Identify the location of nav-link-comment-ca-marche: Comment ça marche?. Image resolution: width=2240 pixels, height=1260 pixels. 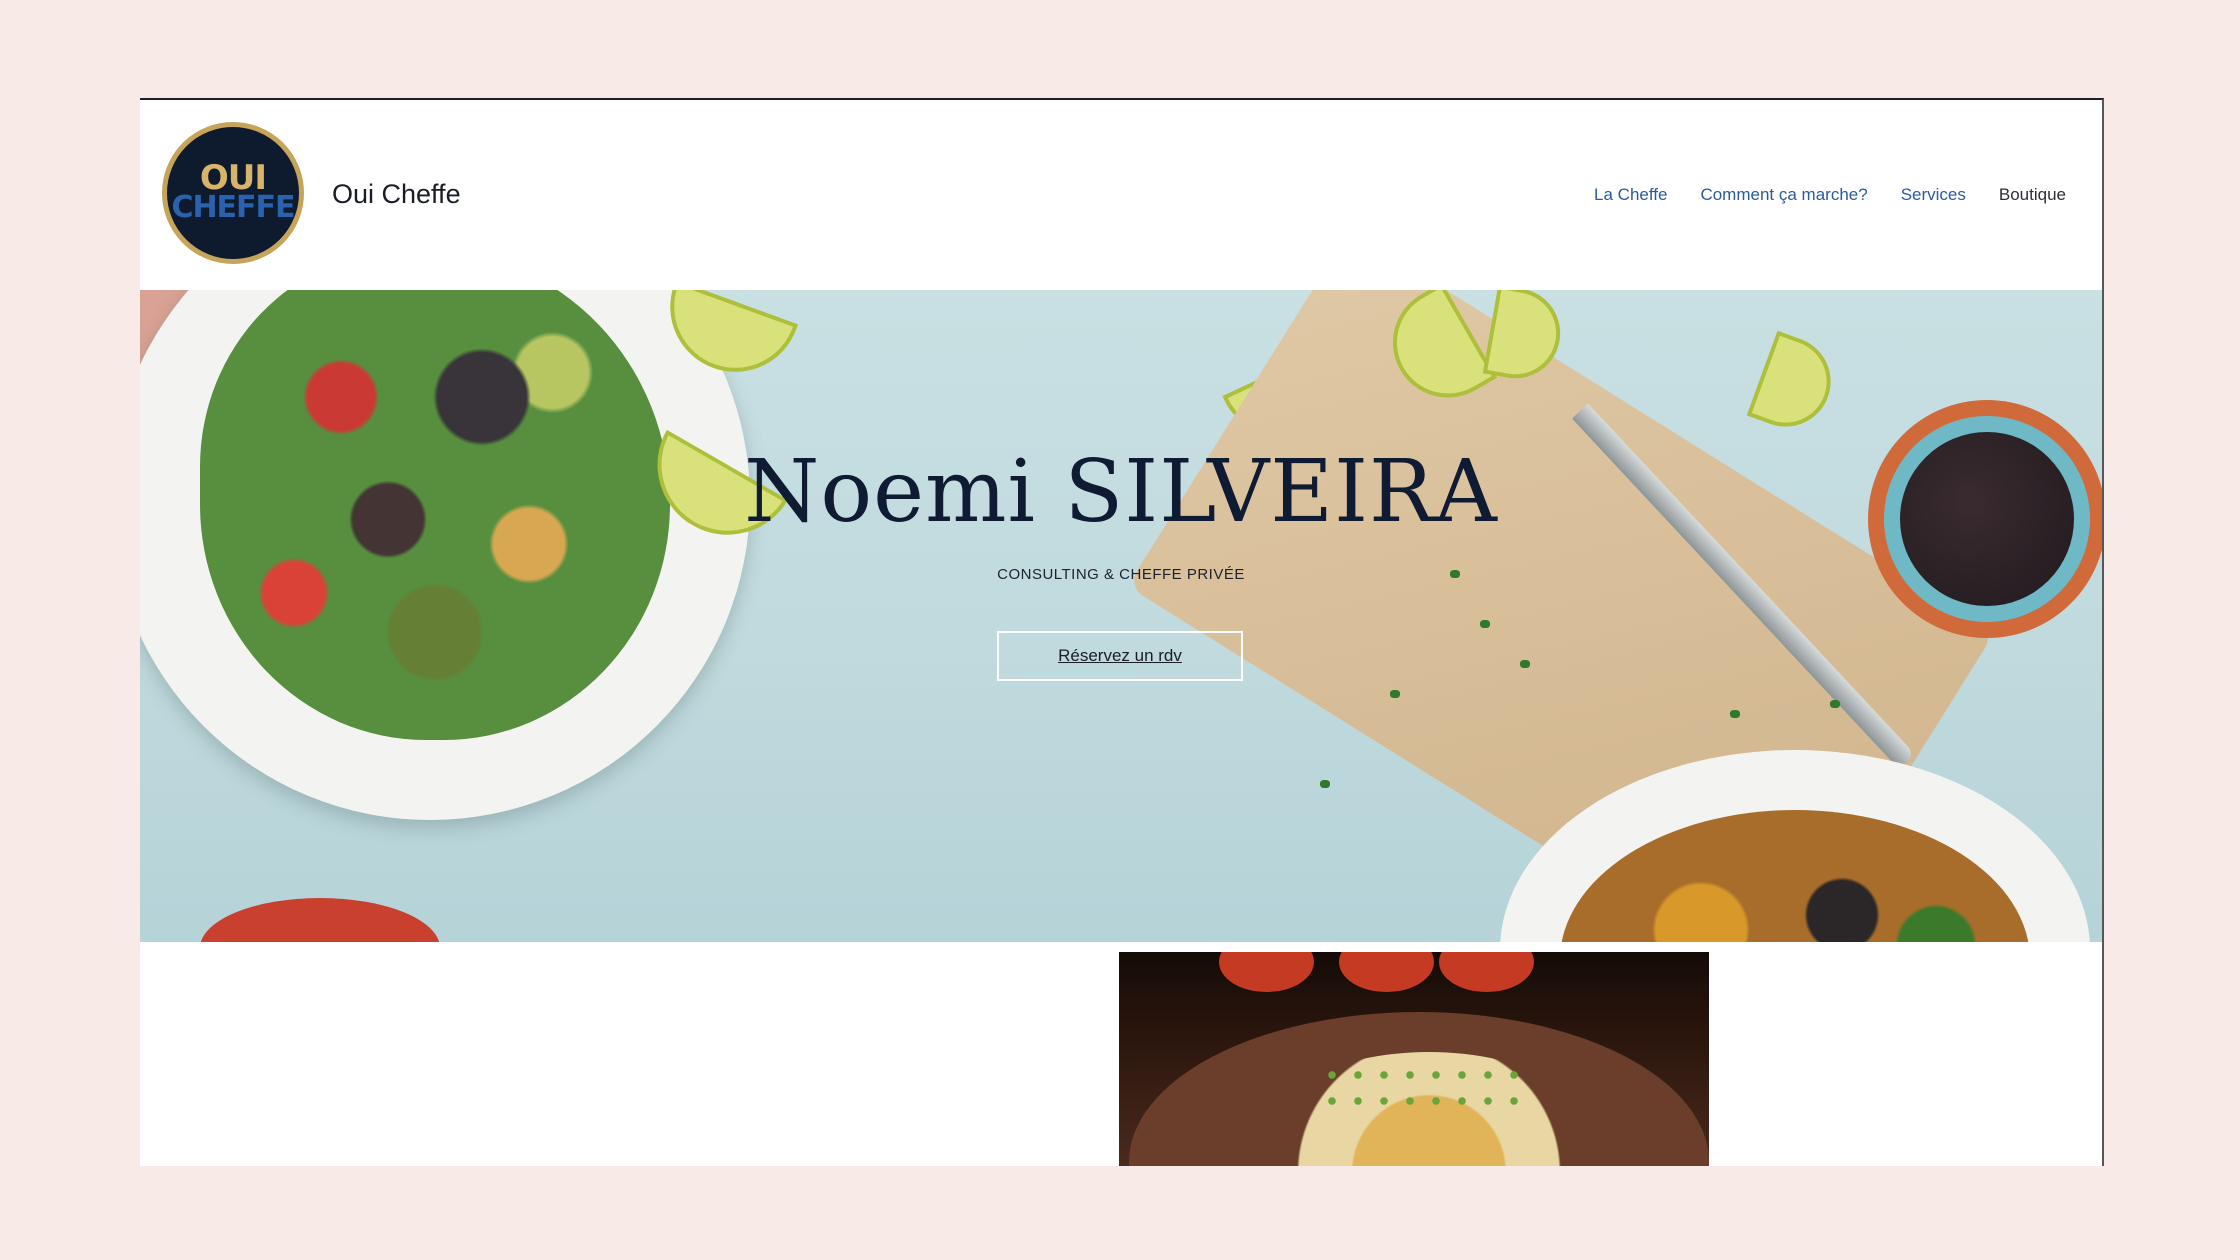
(1783, 195).